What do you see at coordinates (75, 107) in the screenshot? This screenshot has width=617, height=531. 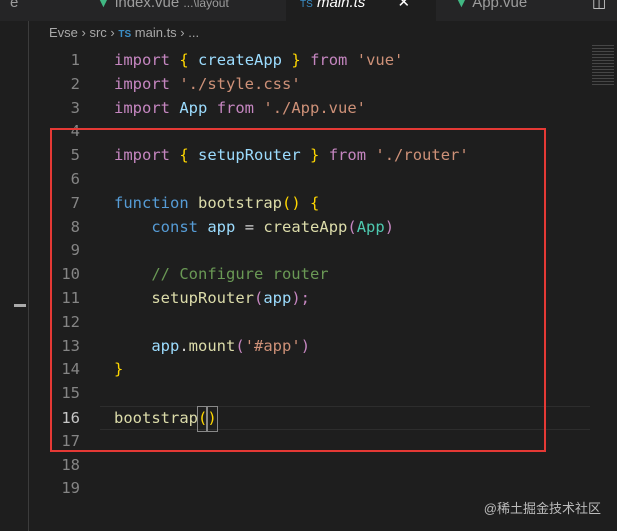 I see `line-number: 3` at bounding box center [75, 107].